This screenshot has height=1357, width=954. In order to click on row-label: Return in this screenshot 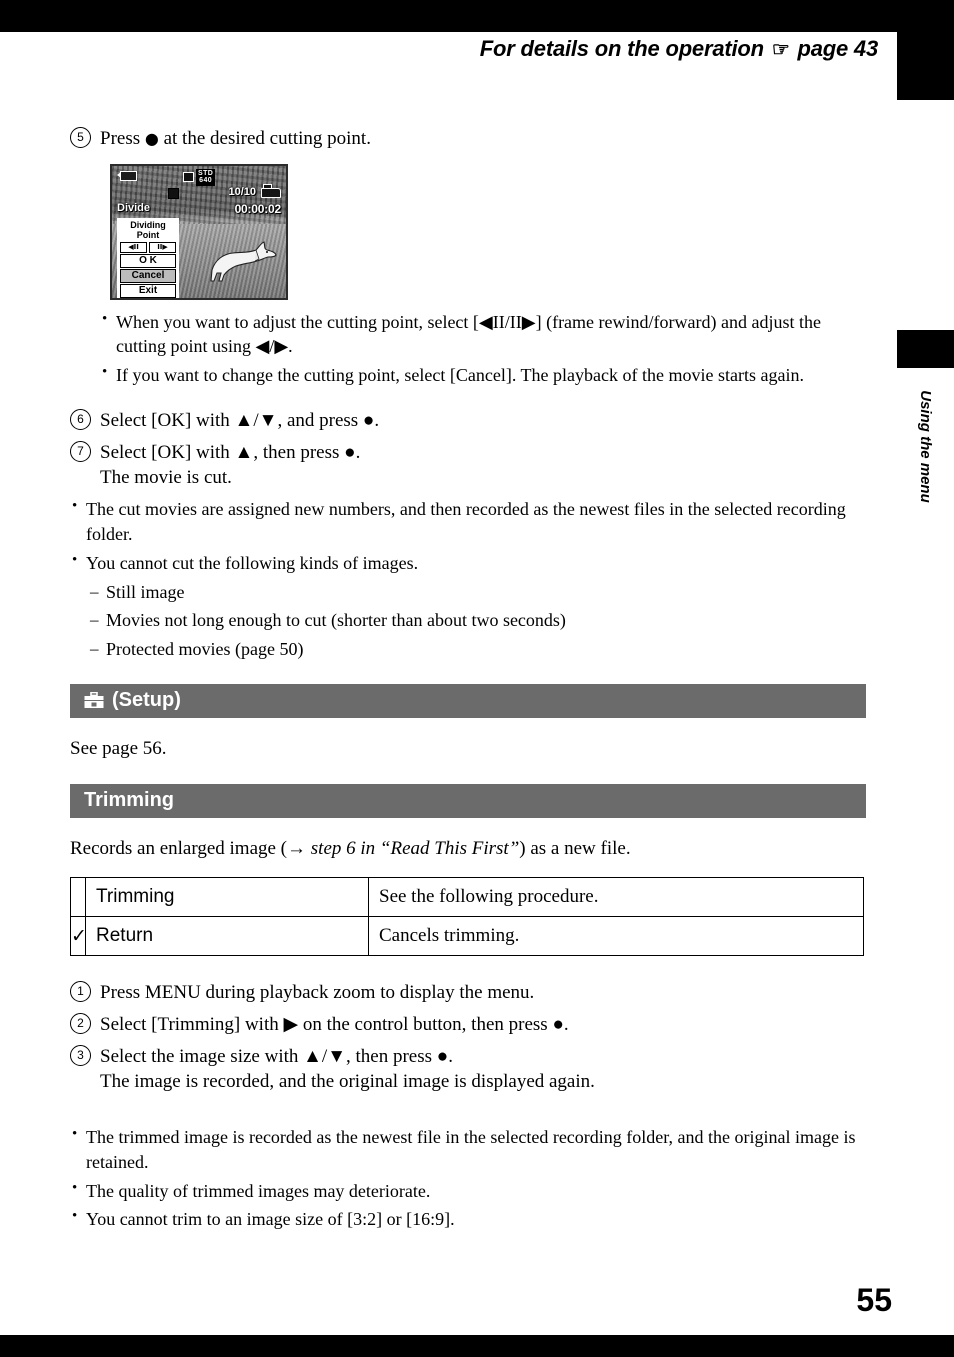, I will do `click(227, 936)`.